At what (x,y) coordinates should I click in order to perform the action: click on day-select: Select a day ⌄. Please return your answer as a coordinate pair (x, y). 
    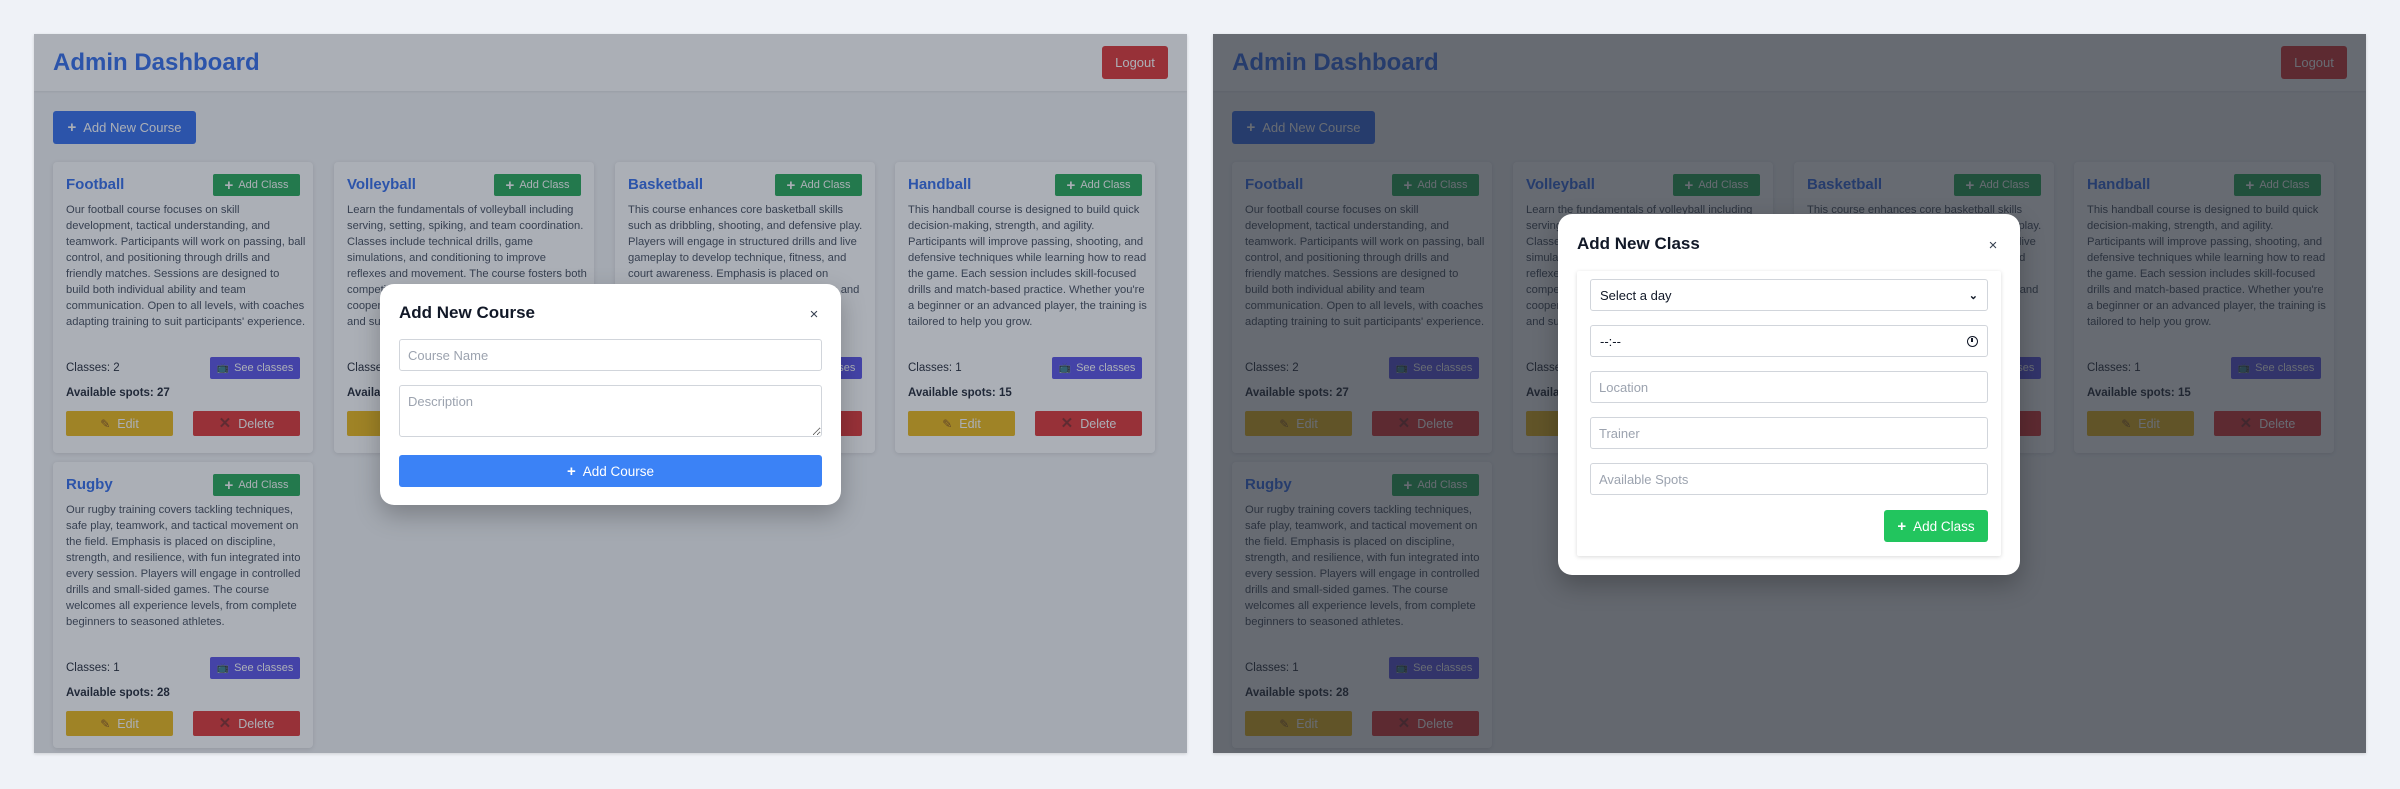
    Looking at the image, I should click on (1789, 295).